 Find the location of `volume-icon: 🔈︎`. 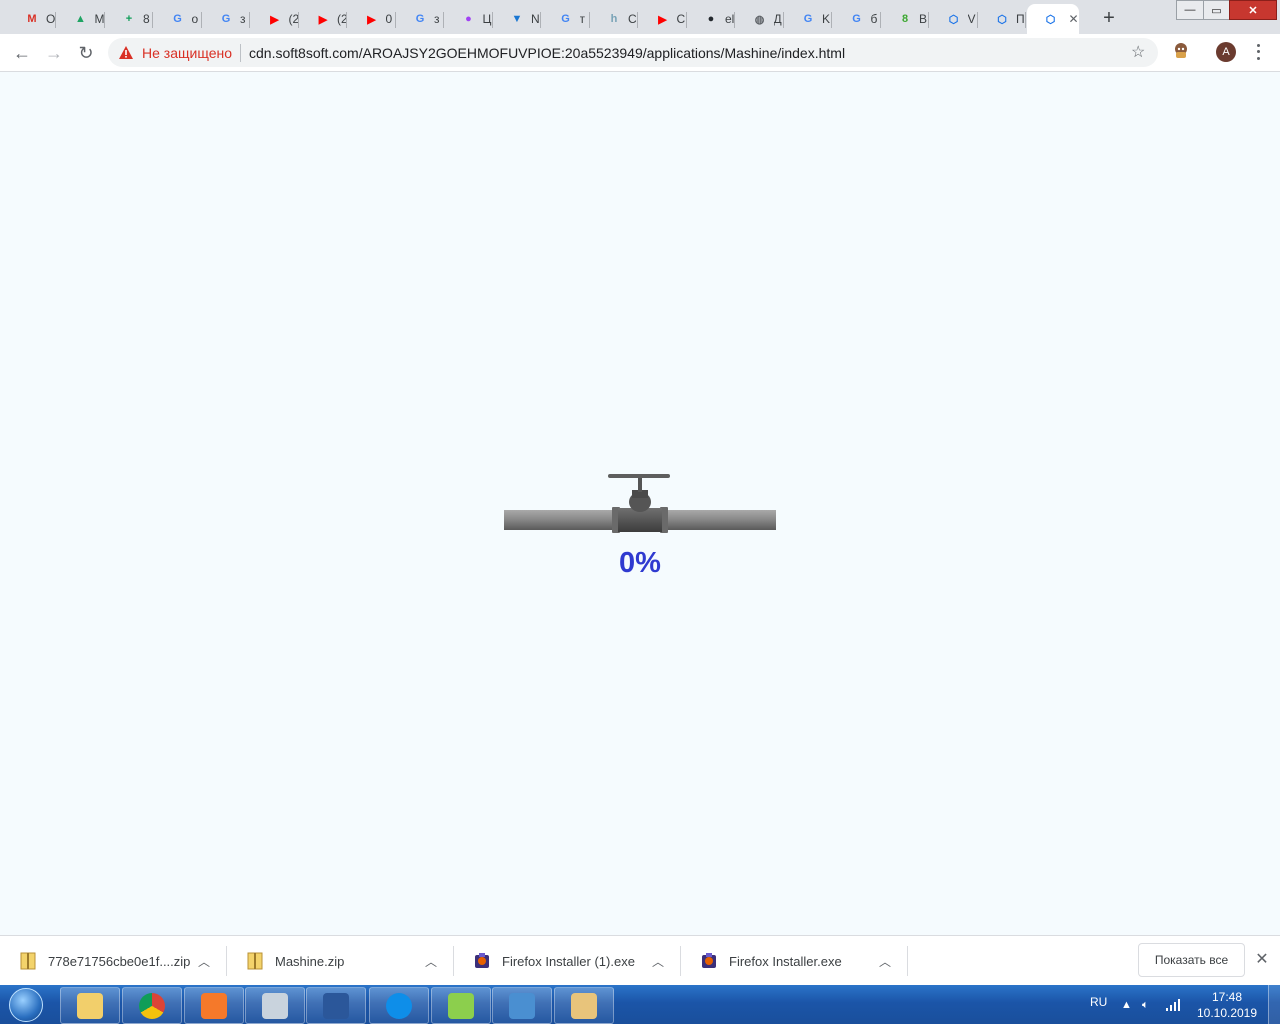

volume-icon: 🔈︎ is located at coordinates (1145, 1005).